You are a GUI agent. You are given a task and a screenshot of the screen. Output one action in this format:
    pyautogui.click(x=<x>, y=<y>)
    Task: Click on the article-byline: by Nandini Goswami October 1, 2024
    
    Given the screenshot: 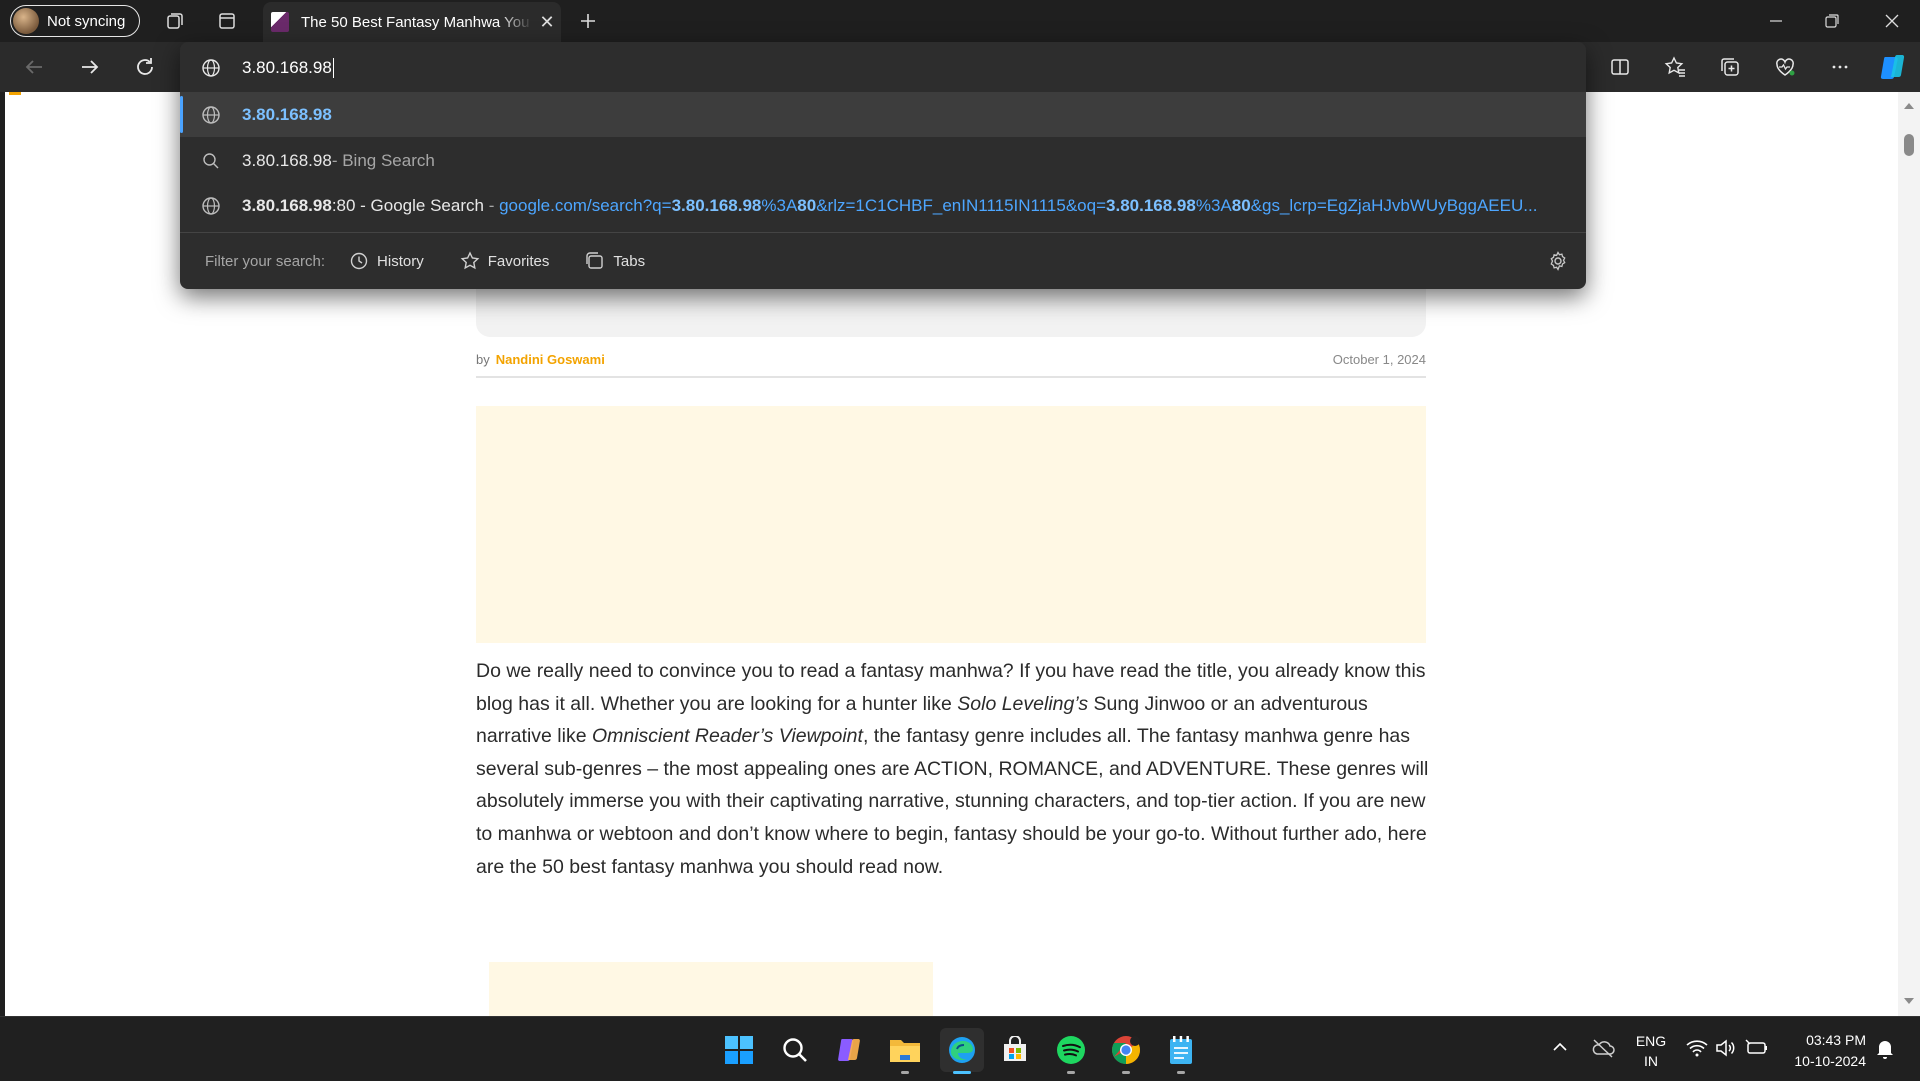 What is the action you would take?
    pyautogui.click(x=951, y=365)
    